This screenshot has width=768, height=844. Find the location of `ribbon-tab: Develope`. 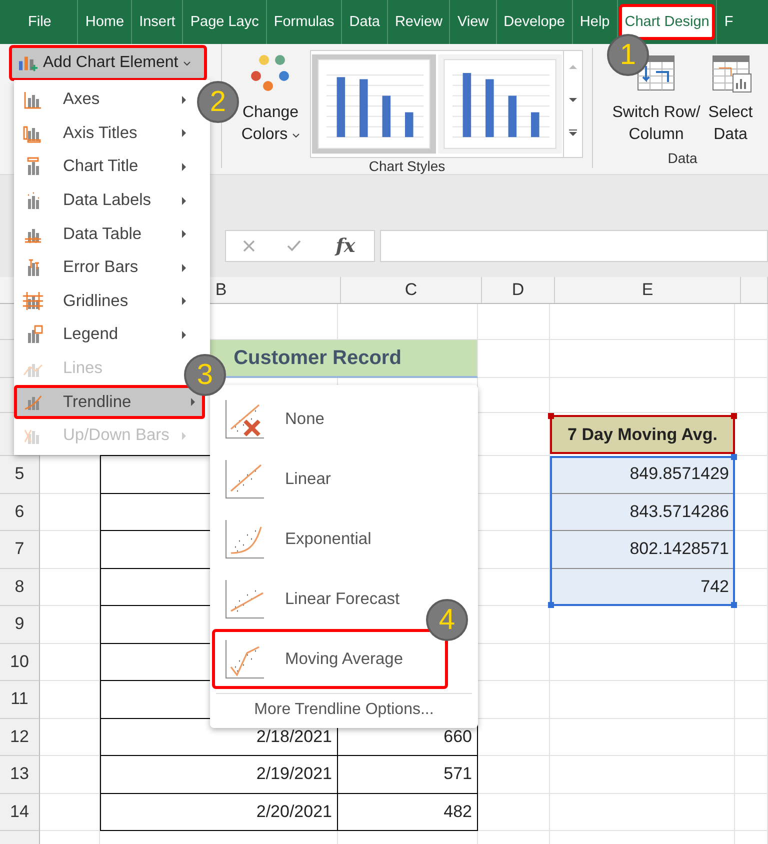

ribbon-tab: Develope is located at coordinates (534, 22).